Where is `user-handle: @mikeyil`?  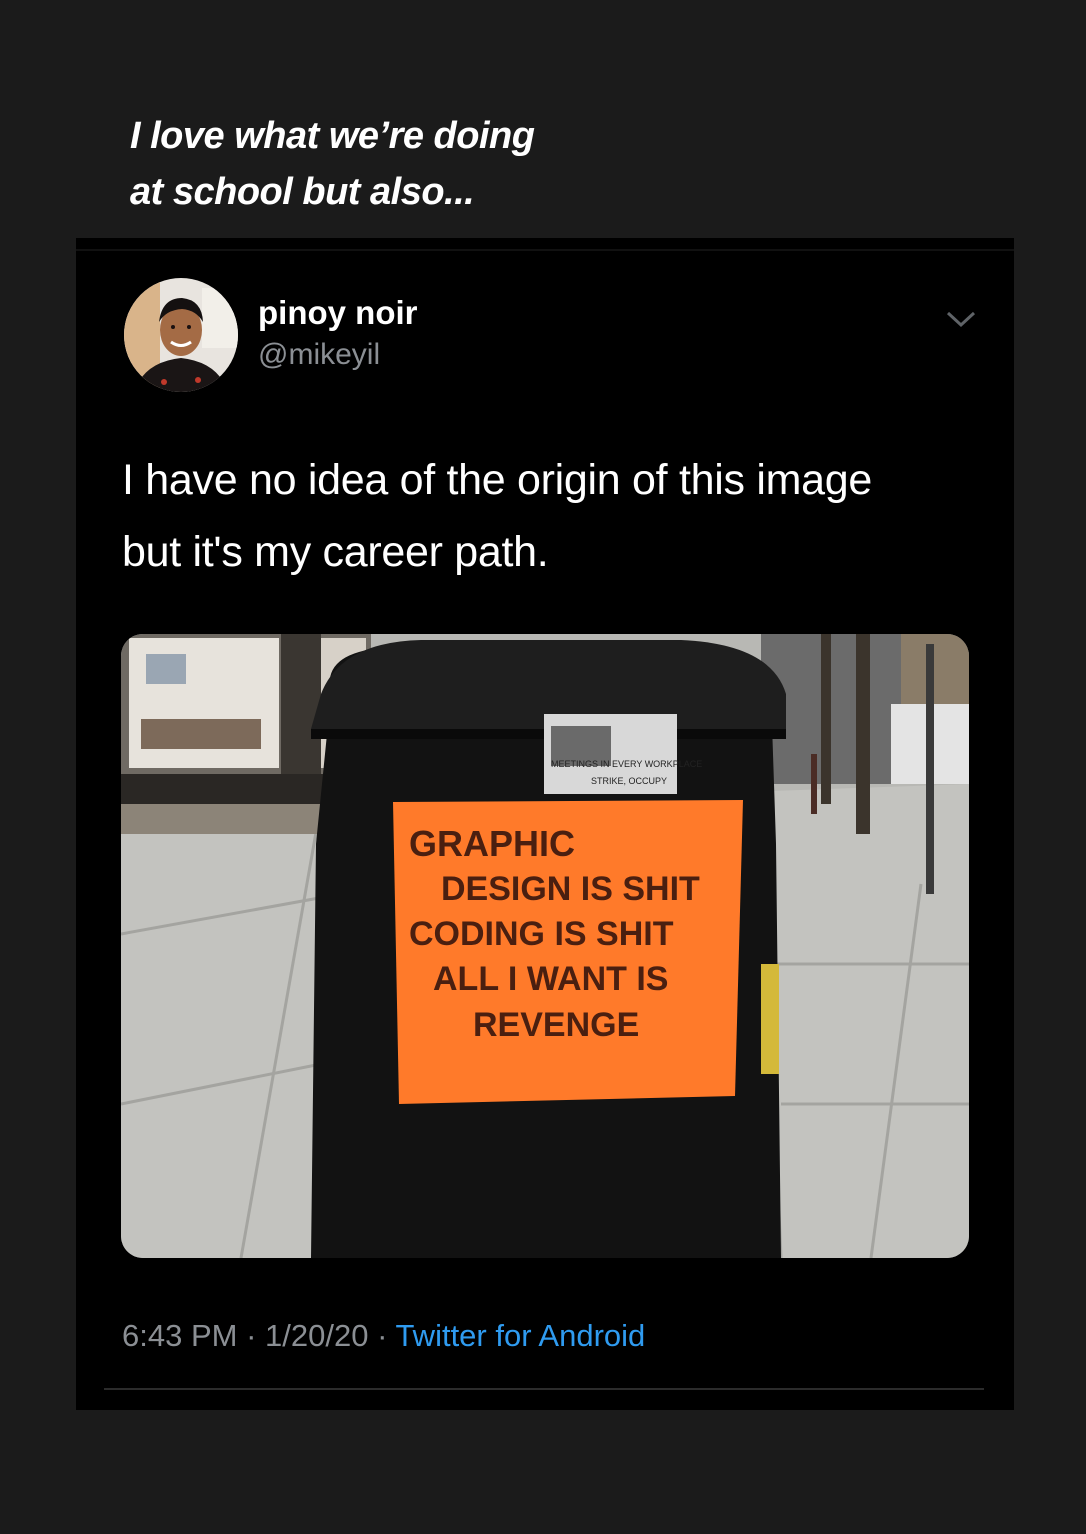 user-handle: @mikeyil is located at coordinates (319, 355).